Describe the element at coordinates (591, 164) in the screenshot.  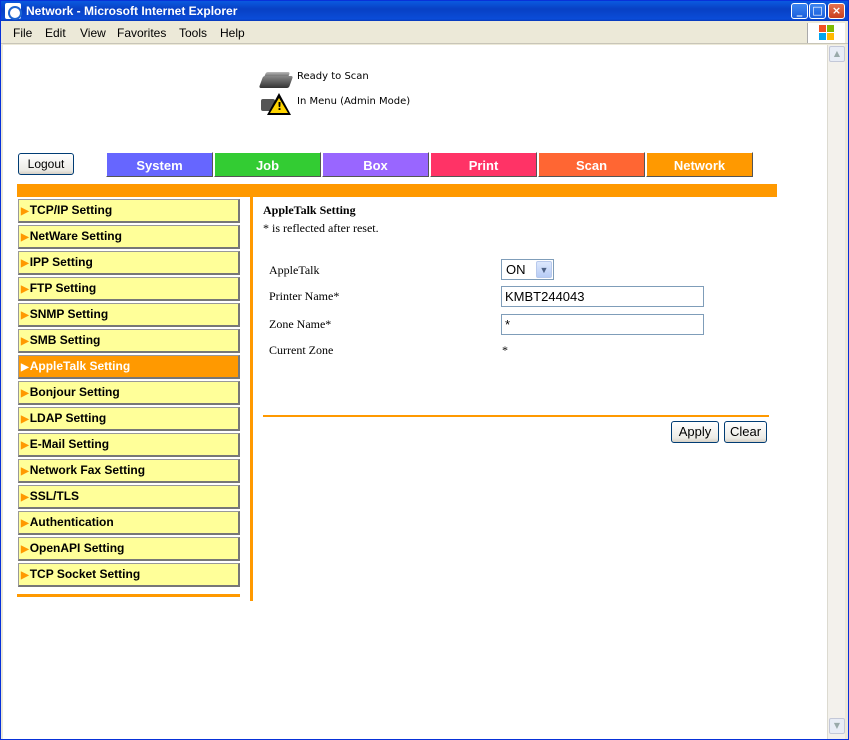
I see `tab-scan: Scan` at that location.